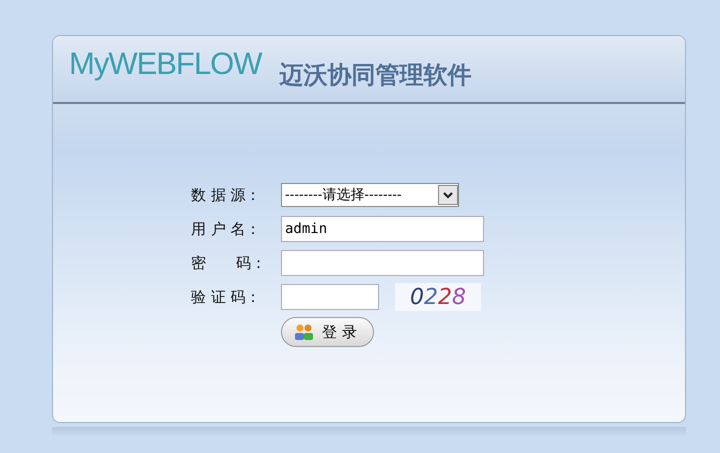  I want to click on app-title: 迈沃协同管理软件, so click(376, 75).